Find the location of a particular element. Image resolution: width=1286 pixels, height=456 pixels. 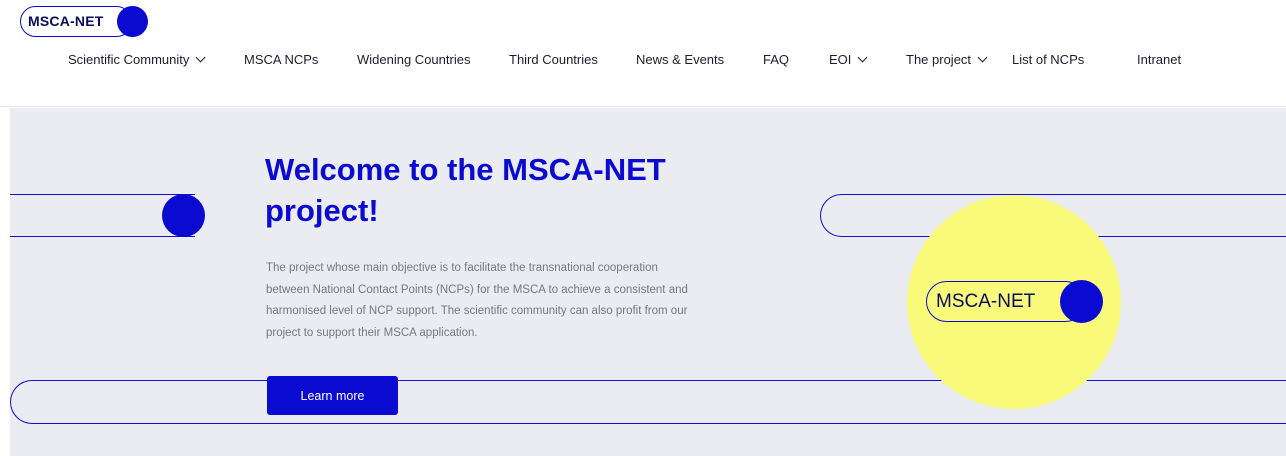

nav-item-label: EOI is located at coordinates (840, 59).